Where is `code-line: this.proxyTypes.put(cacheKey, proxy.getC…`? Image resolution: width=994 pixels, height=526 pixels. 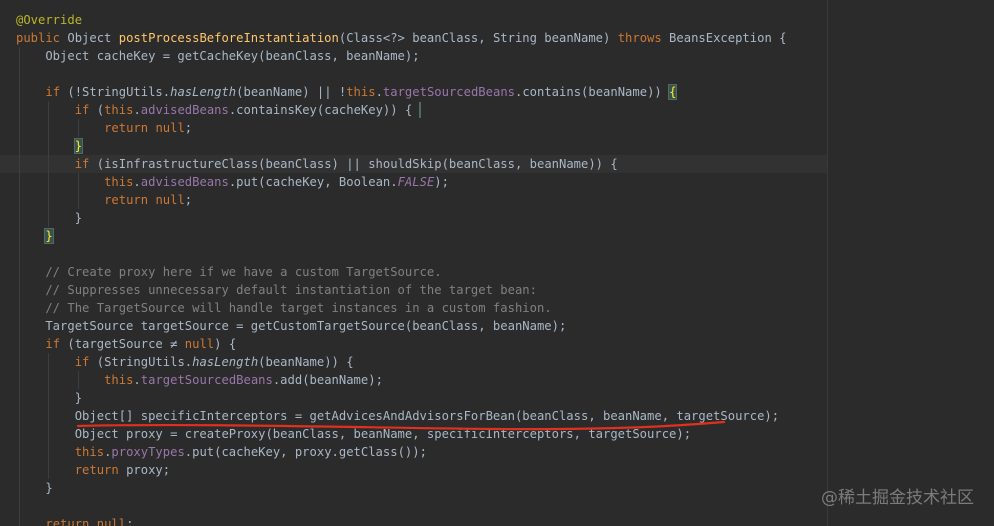 code-line: this.proxyTypes.put(cacheKey, proxy.getC… is located at coordinates (221, 452).